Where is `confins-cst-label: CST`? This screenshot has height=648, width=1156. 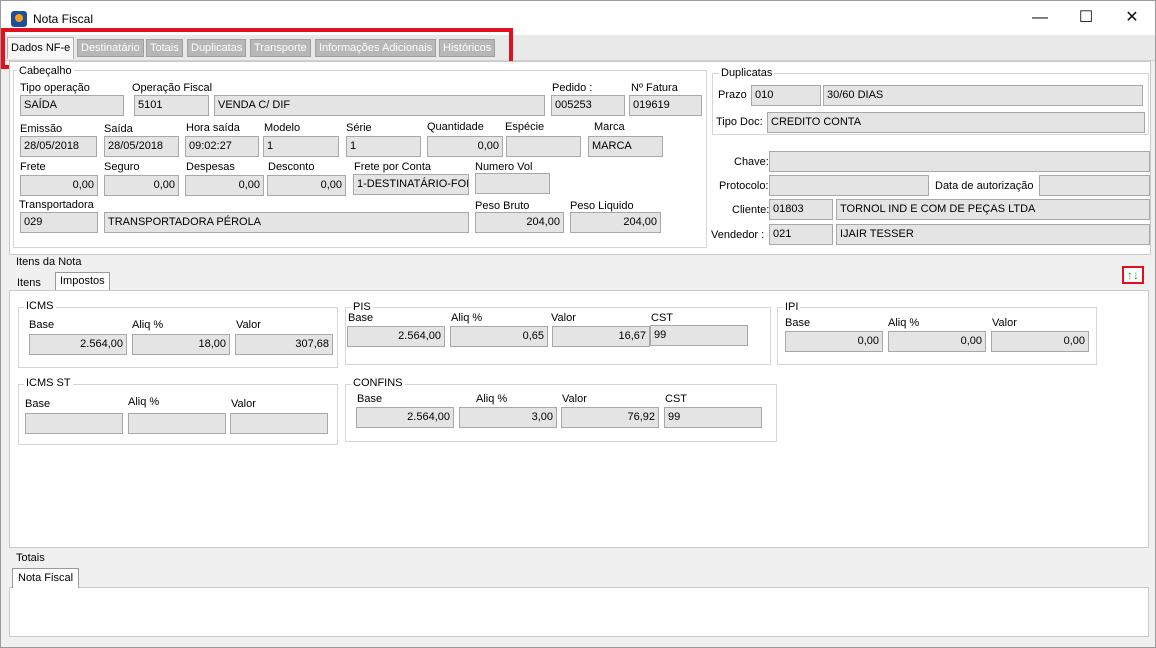 confins-cst-label: CST is located at coordinates (676, 399).